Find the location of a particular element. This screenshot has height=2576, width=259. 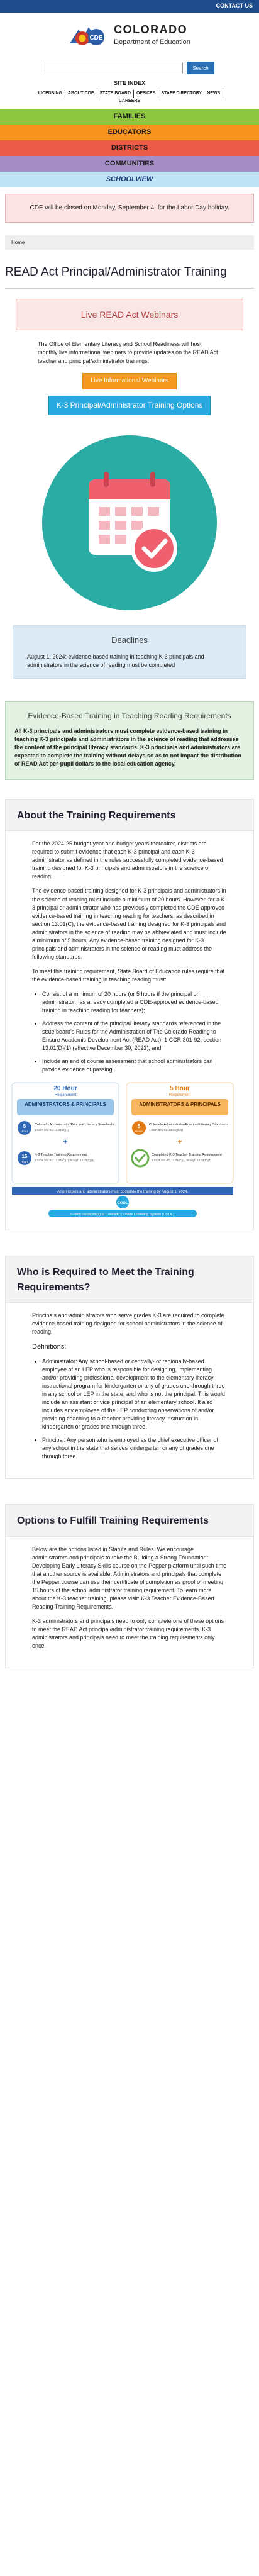

right-item1-hours: 5 is located at coordinates (139, 1126).